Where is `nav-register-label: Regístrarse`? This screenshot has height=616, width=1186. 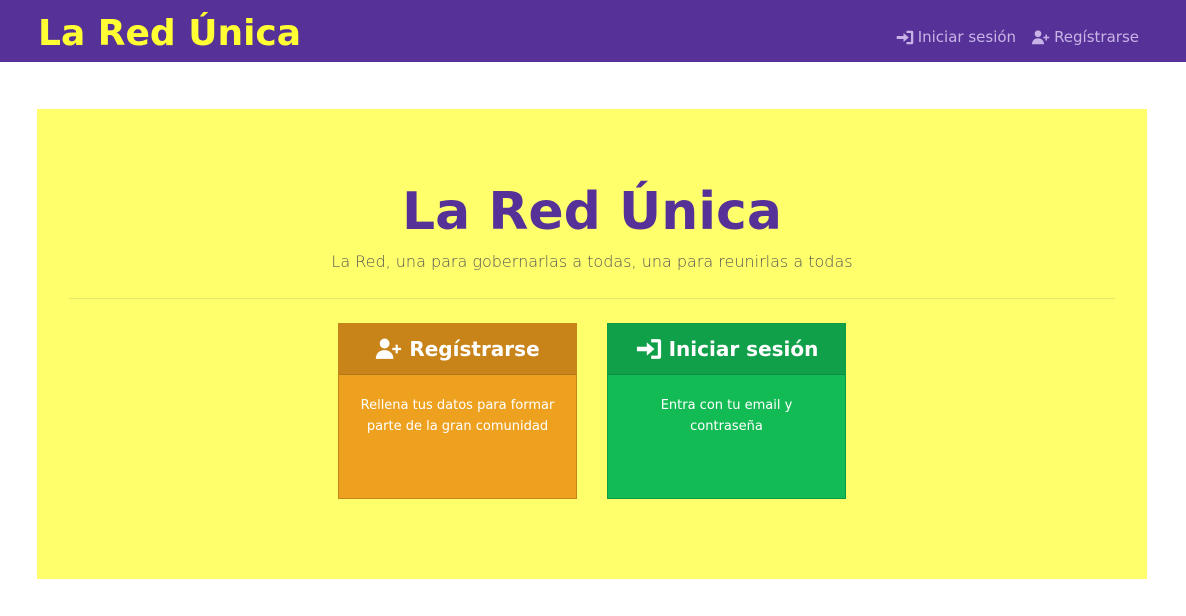
nav-register-label: Regístrarse is located at coordinates (1096, 37).